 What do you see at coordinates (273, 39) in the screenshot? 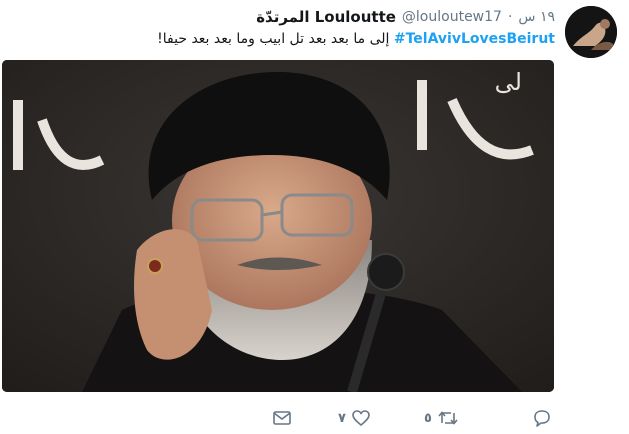
I see `tweet-text-body: إلى ما بعد بعد تل ابيب وما بعد بعد حيفا!` at bounding box center [273, 39].